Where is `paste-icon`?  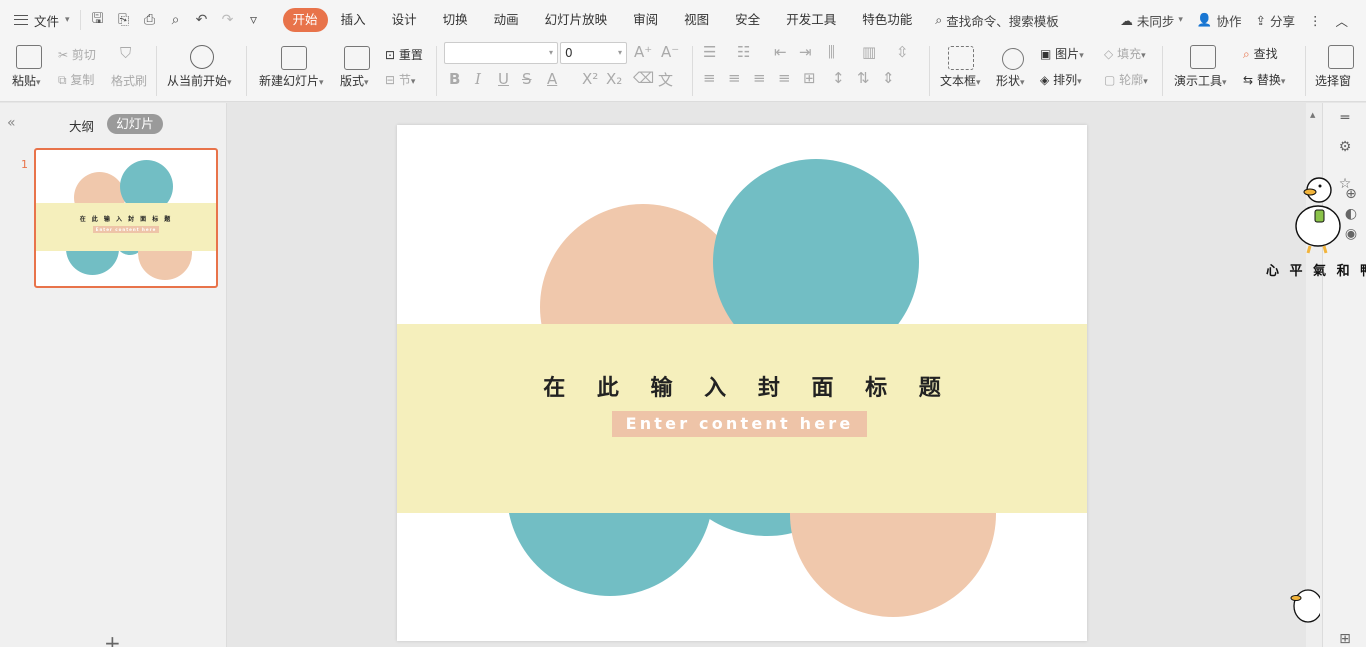
paste-icon is located at coordinates (29, 57).